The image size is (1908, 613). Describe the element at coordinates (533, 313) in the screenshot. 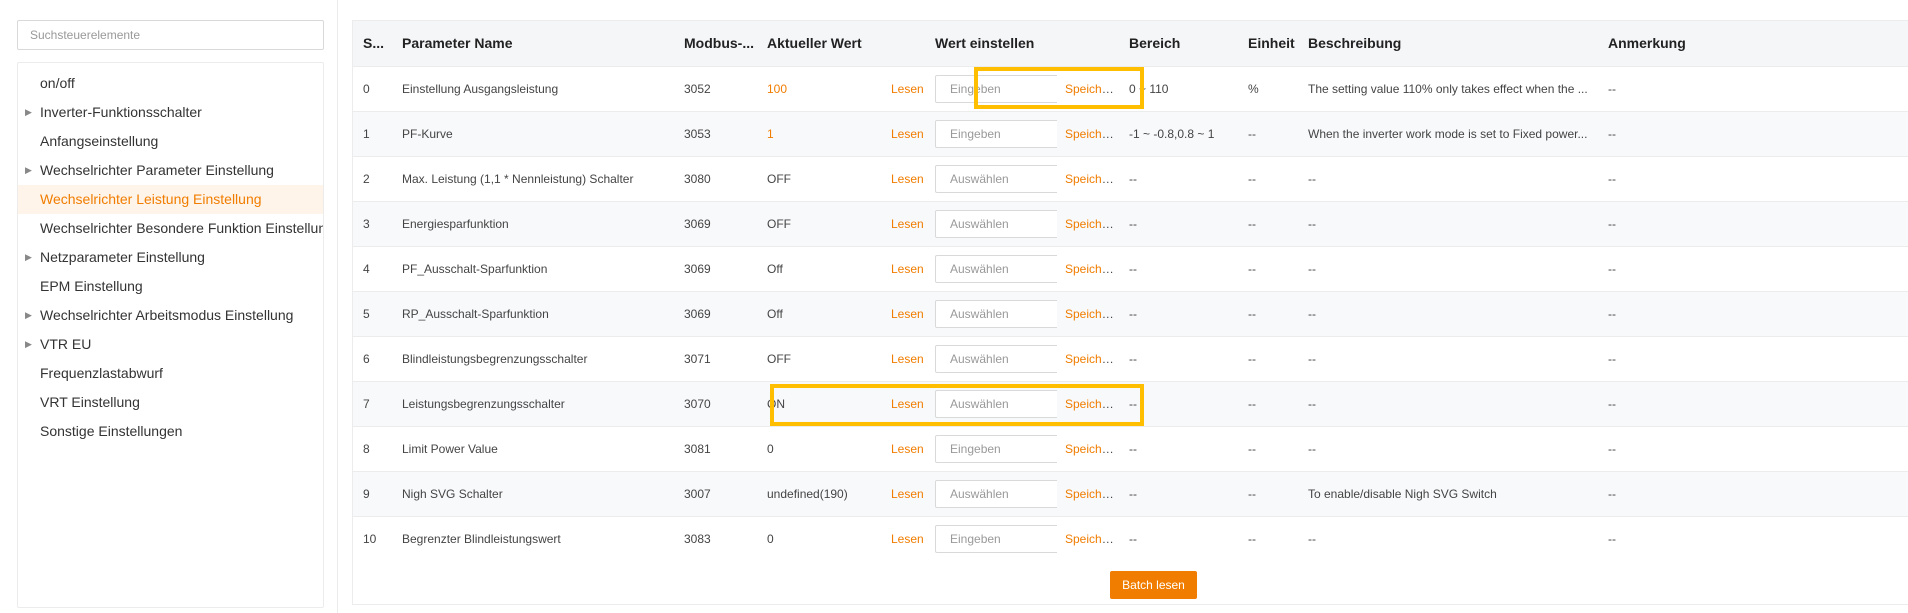

I see `cell-parameter-name: RP_Ausschalt-Sparfunktion` at that location.